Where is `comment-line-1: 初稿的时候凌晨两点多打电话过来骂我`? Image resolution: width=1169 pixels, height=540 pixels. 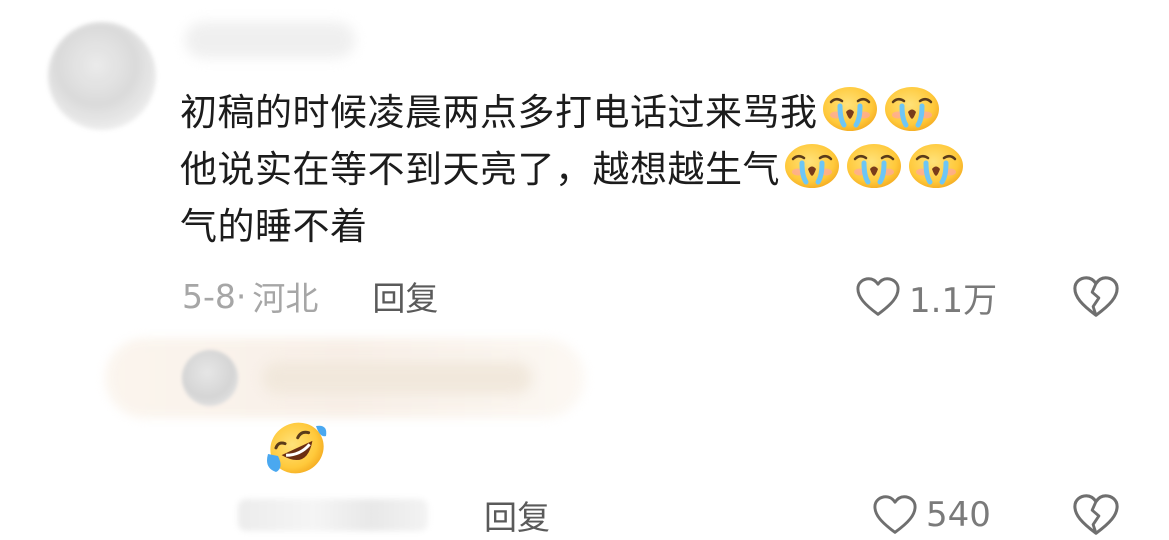
comment-line-1: 初稿的时候凌晨两点多打电话过来骂我 is located at coordinates (660, 112).